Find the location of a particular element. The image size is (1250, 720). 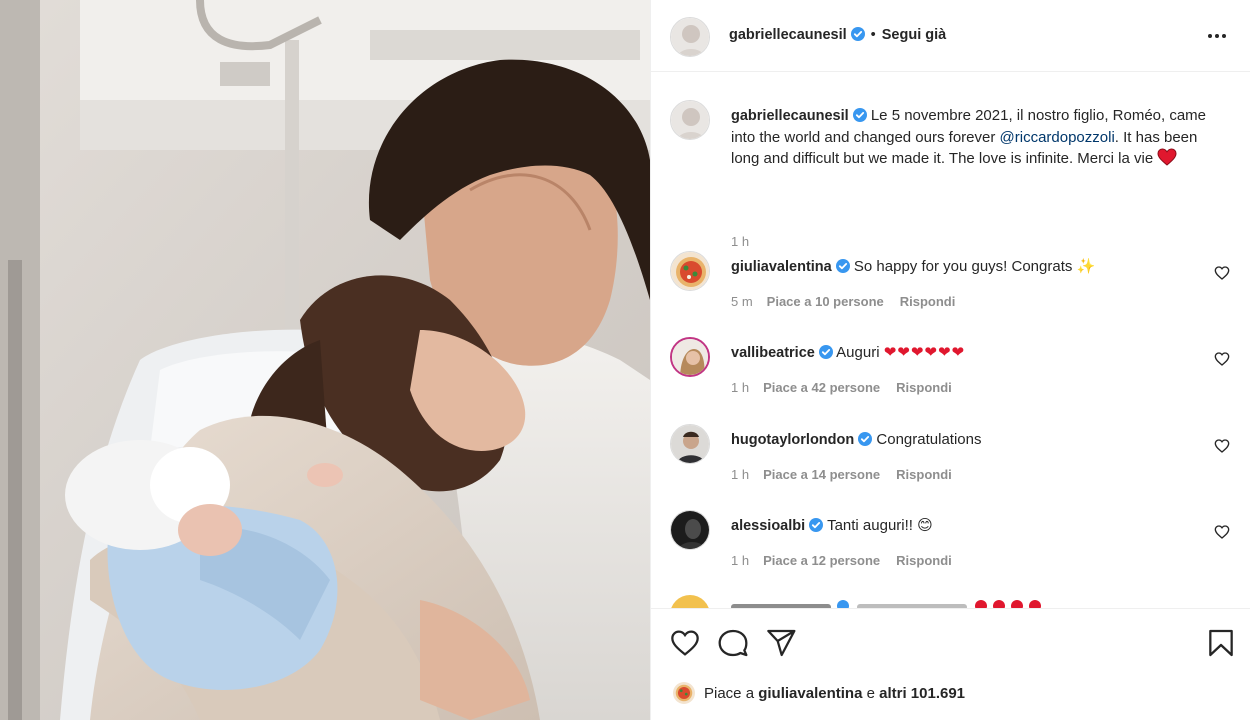

comment-emoji: ❤❤❤❤❤❤ is located at coordinates (924, 352).